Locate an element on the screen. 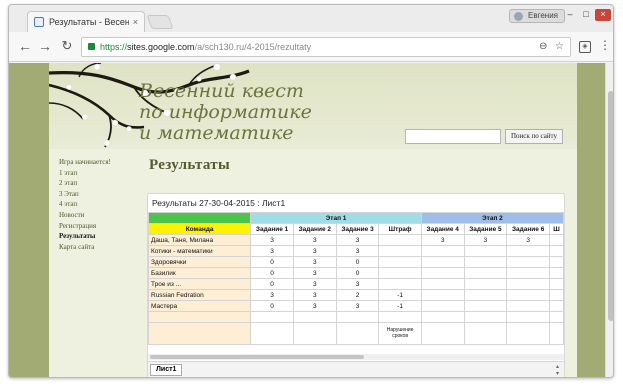 This screenshot has width=623, height=386. browser-menu-icon: ⋮ is located at coordinates (605, 45).